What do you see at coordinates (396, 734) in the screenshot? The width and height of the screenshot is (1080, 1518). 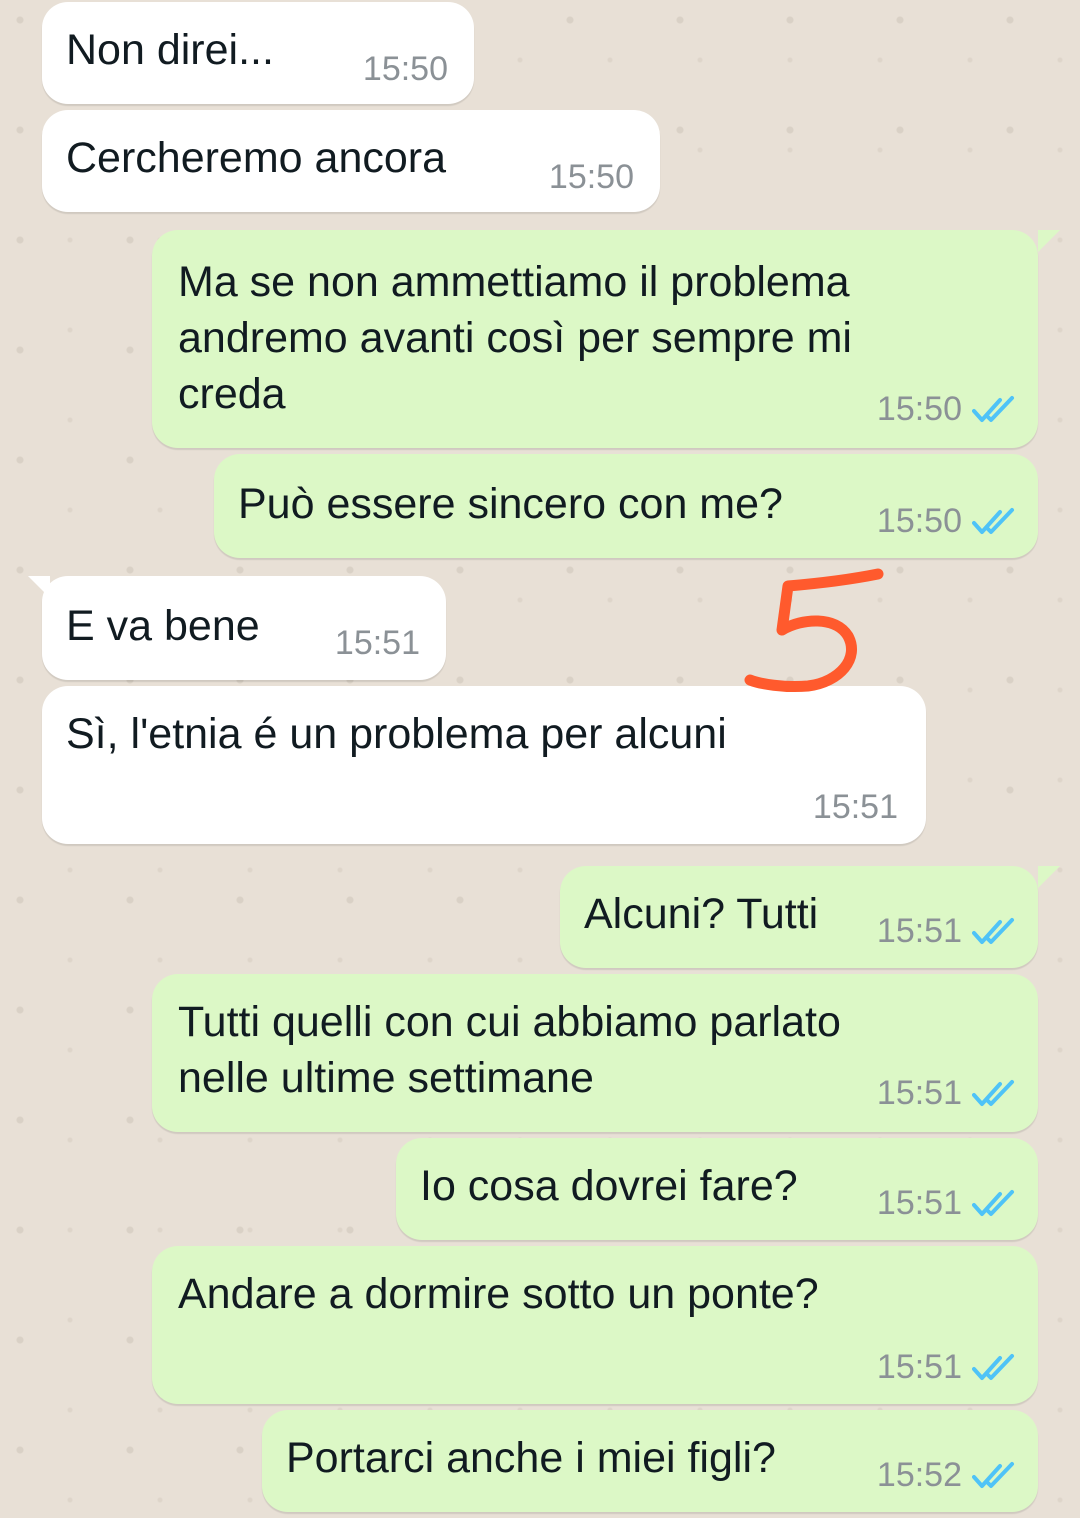 I see `message-text: Sì, l'etnia é un problema per alcuni` at bounding box center [396, 734].